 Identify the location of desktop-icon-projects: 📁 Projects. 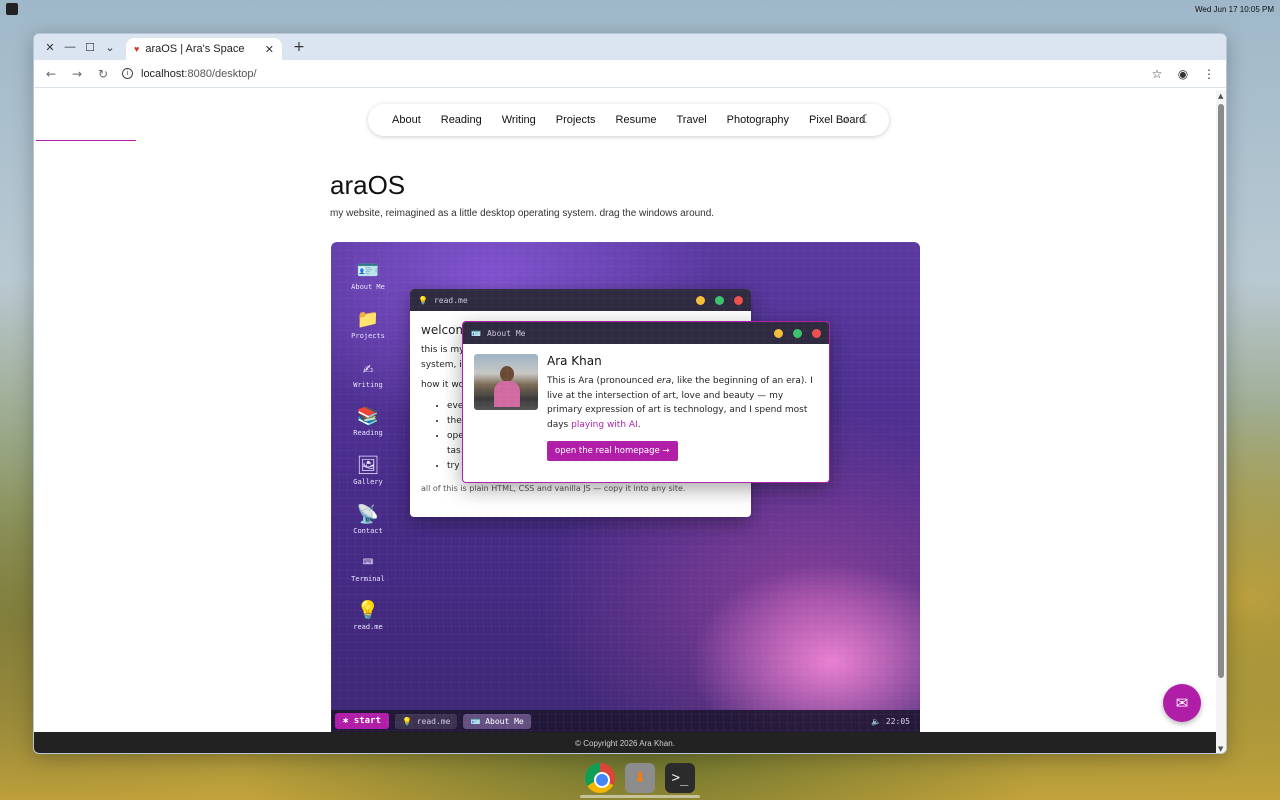
(368, 324).